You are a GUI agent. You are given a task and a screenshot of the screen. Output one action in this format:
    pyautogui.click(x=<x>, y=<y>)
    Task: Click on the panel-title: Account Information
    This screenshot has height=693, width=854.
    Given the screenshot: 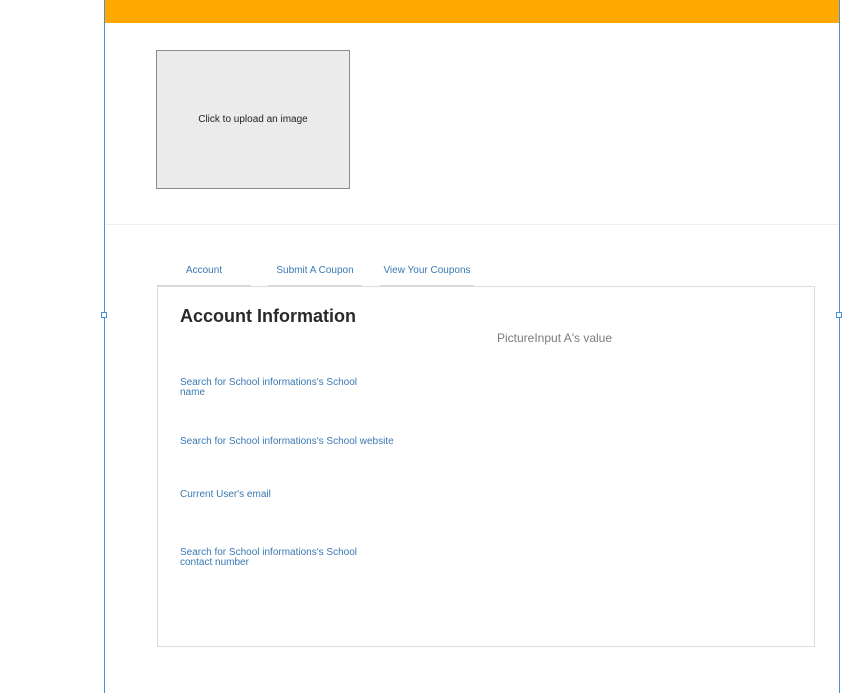 What is the action you would take?
    pyautogui.click(x=268, y=316)
    